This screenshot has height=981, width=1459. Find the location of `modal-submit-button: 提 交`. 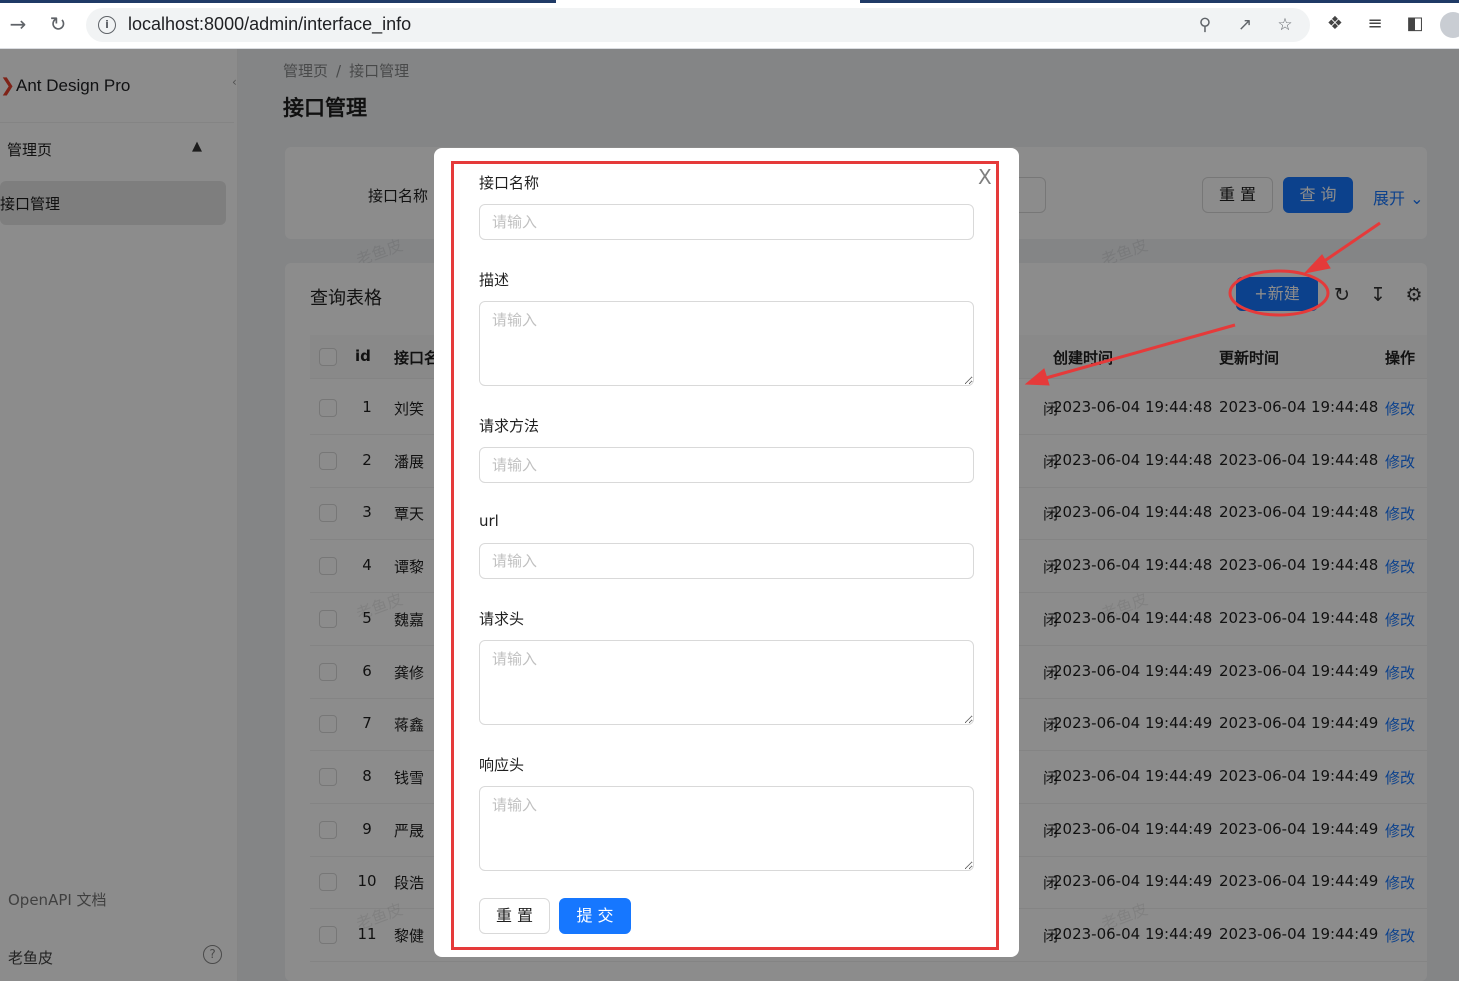

modal-submit-button: 提 交 is located at coordinates (595, 916).